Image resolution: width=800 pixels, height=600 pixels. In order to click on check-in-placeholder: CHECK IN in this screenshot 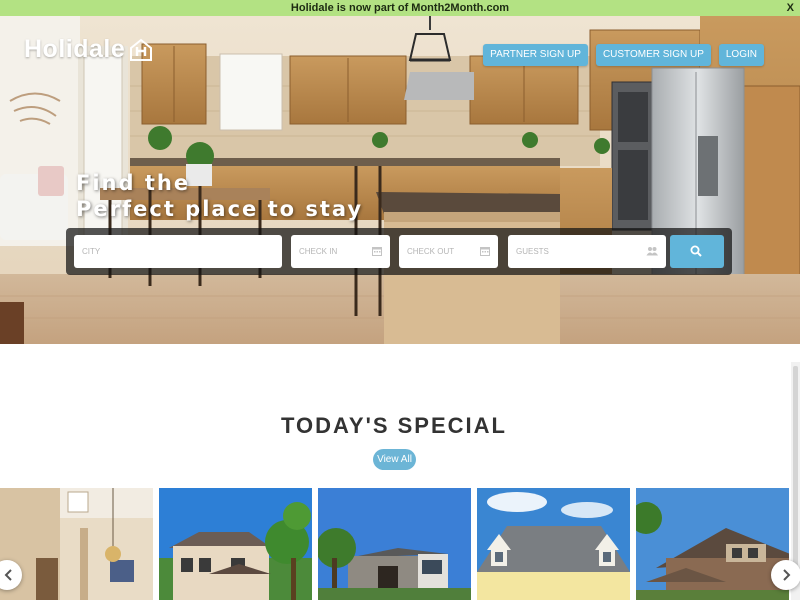, I will do `click(318, 251)`.